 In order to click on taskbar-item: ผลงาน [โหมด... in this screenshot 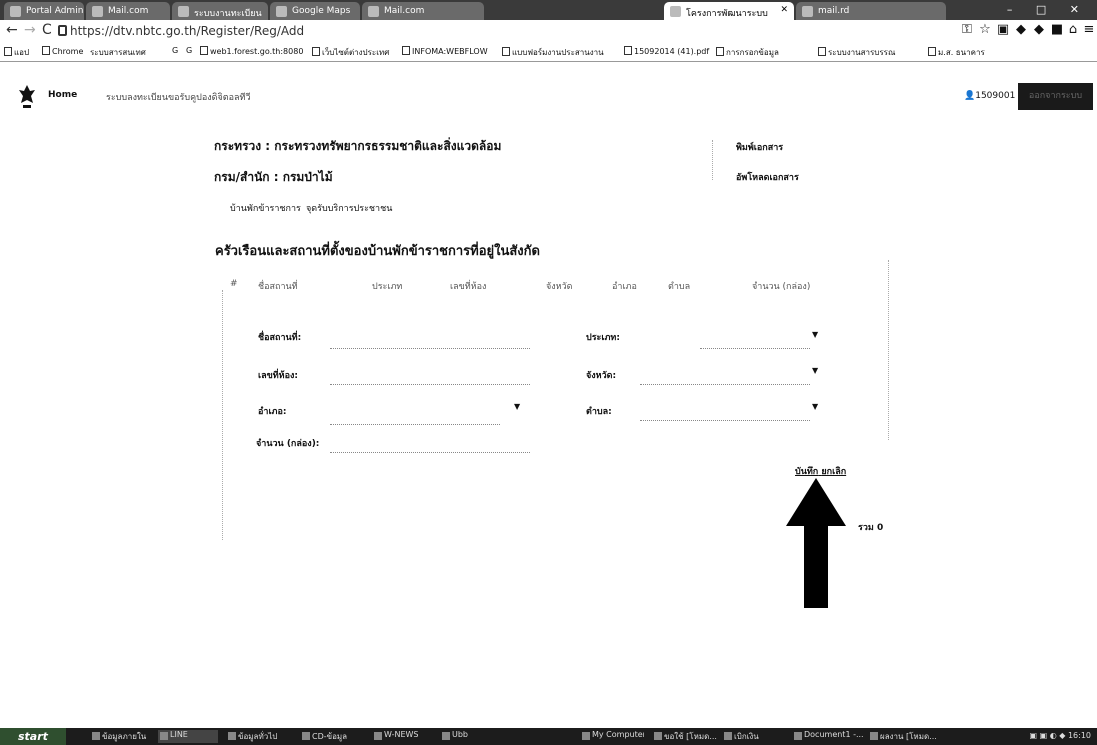, I will do `click(903, 736)`.